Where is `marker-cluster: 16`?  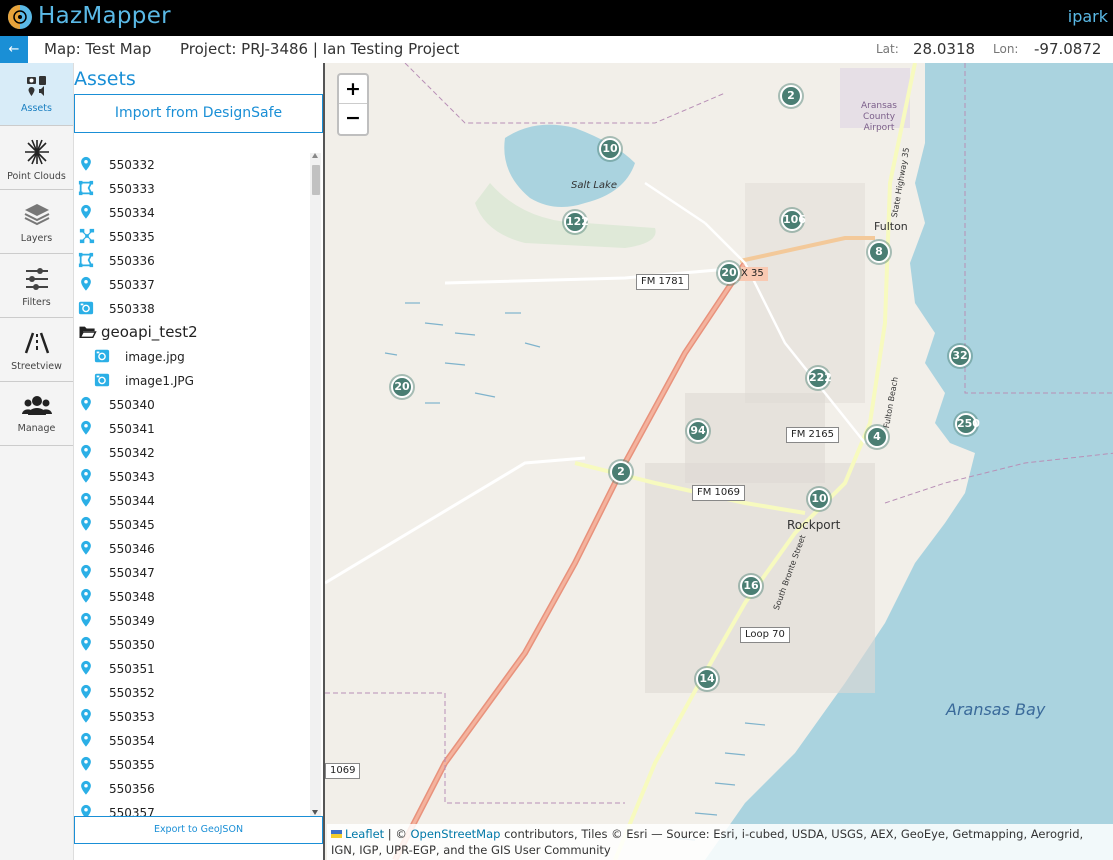 marker-cluster: 16 is located at coordinates (751, 586).